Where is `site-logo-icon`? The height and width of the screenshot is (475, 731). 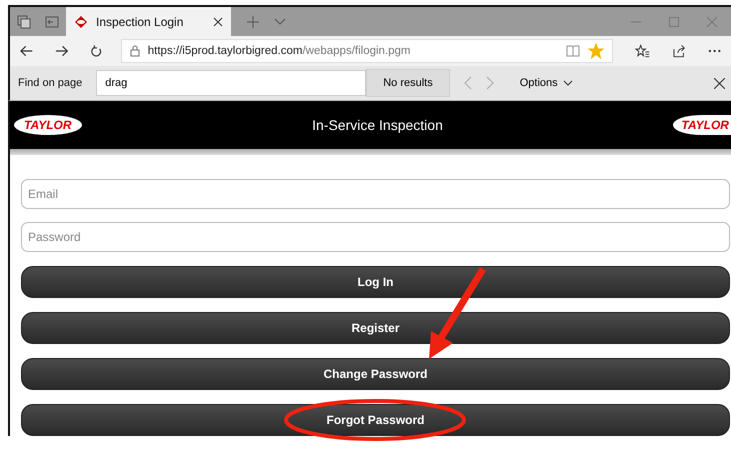
site-logo-icon is located at coordinates (81, 21).